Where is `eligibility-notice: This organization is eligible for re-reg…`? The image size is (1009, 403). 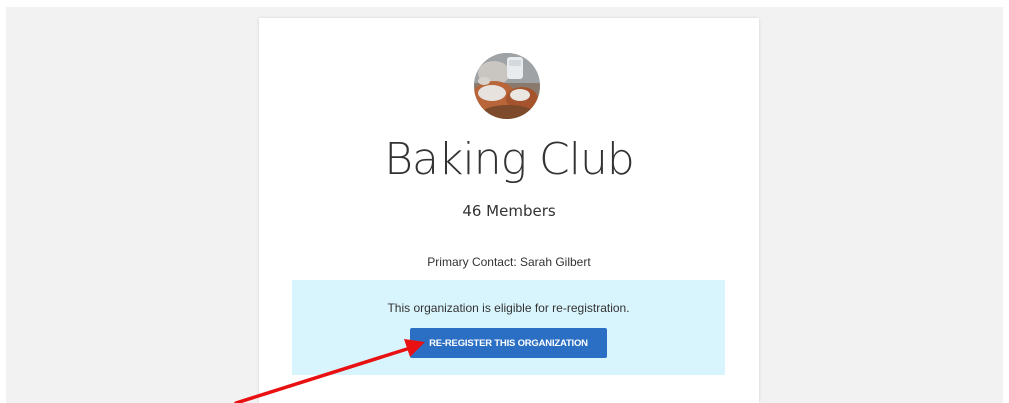 eligibility-notice: This organization is eligible for re-reg… is located at coordinates (508, 327).